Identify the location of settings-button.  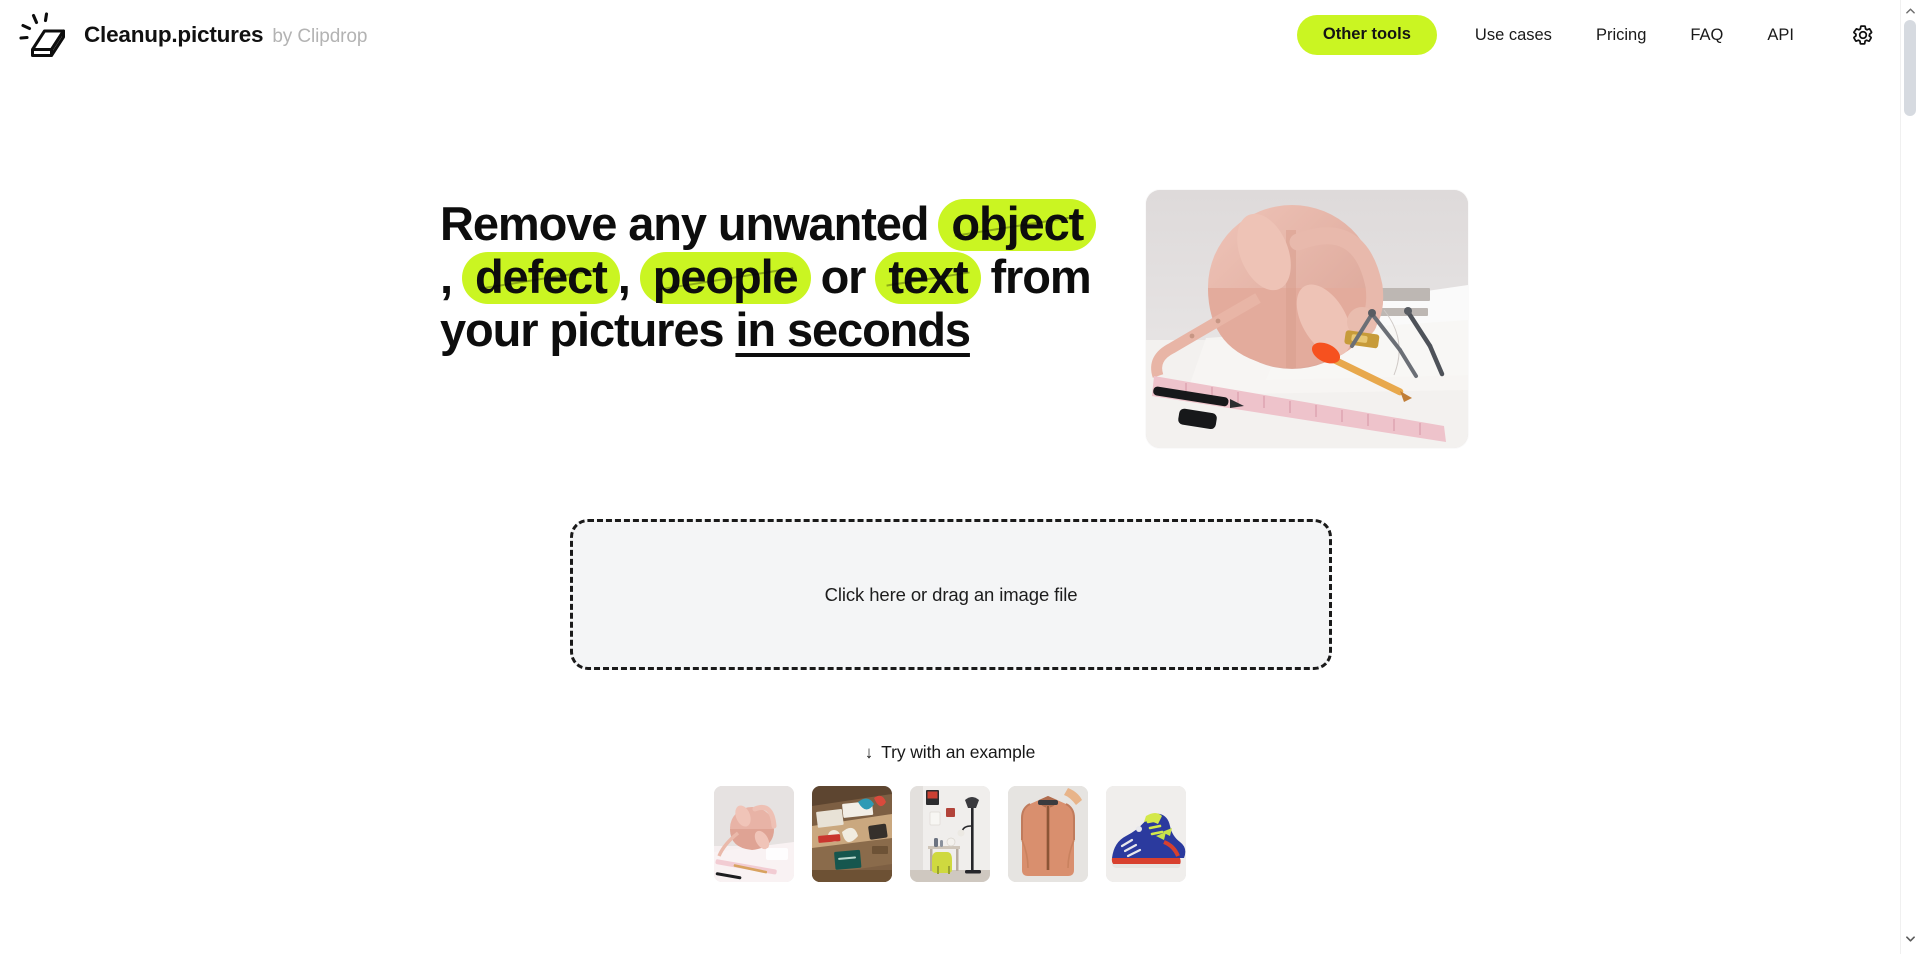
(1863, 35).